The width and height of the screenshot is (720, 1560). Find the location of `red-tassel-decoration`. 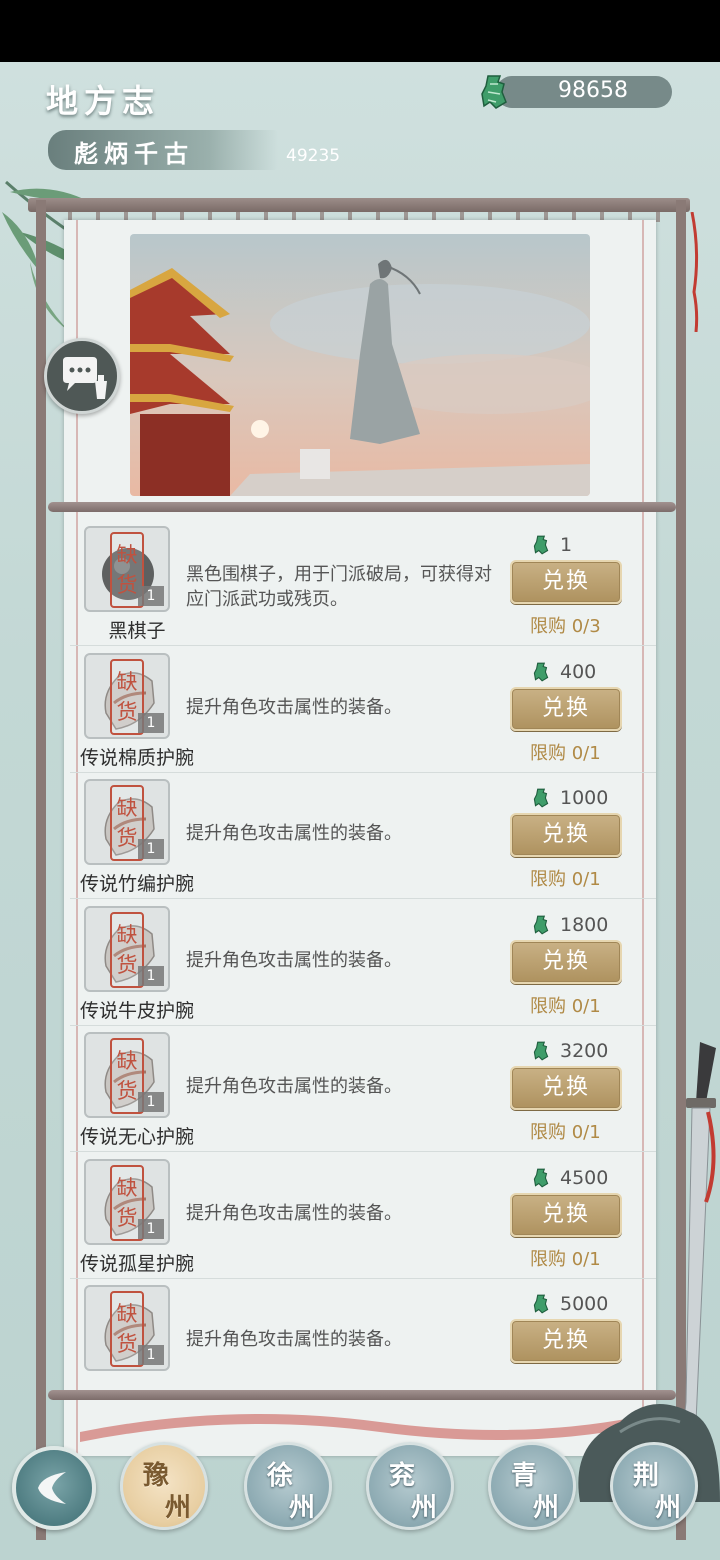

red-tassel-decoration is located at coordinates (694, 272).